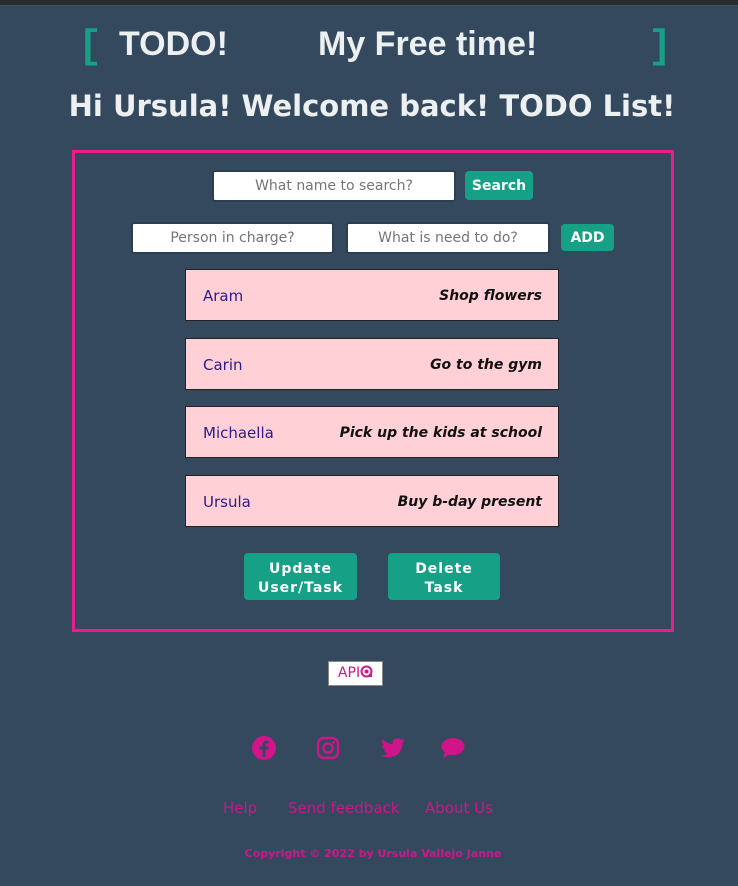  I want to click on api-settings-icon, so click(366, 671).